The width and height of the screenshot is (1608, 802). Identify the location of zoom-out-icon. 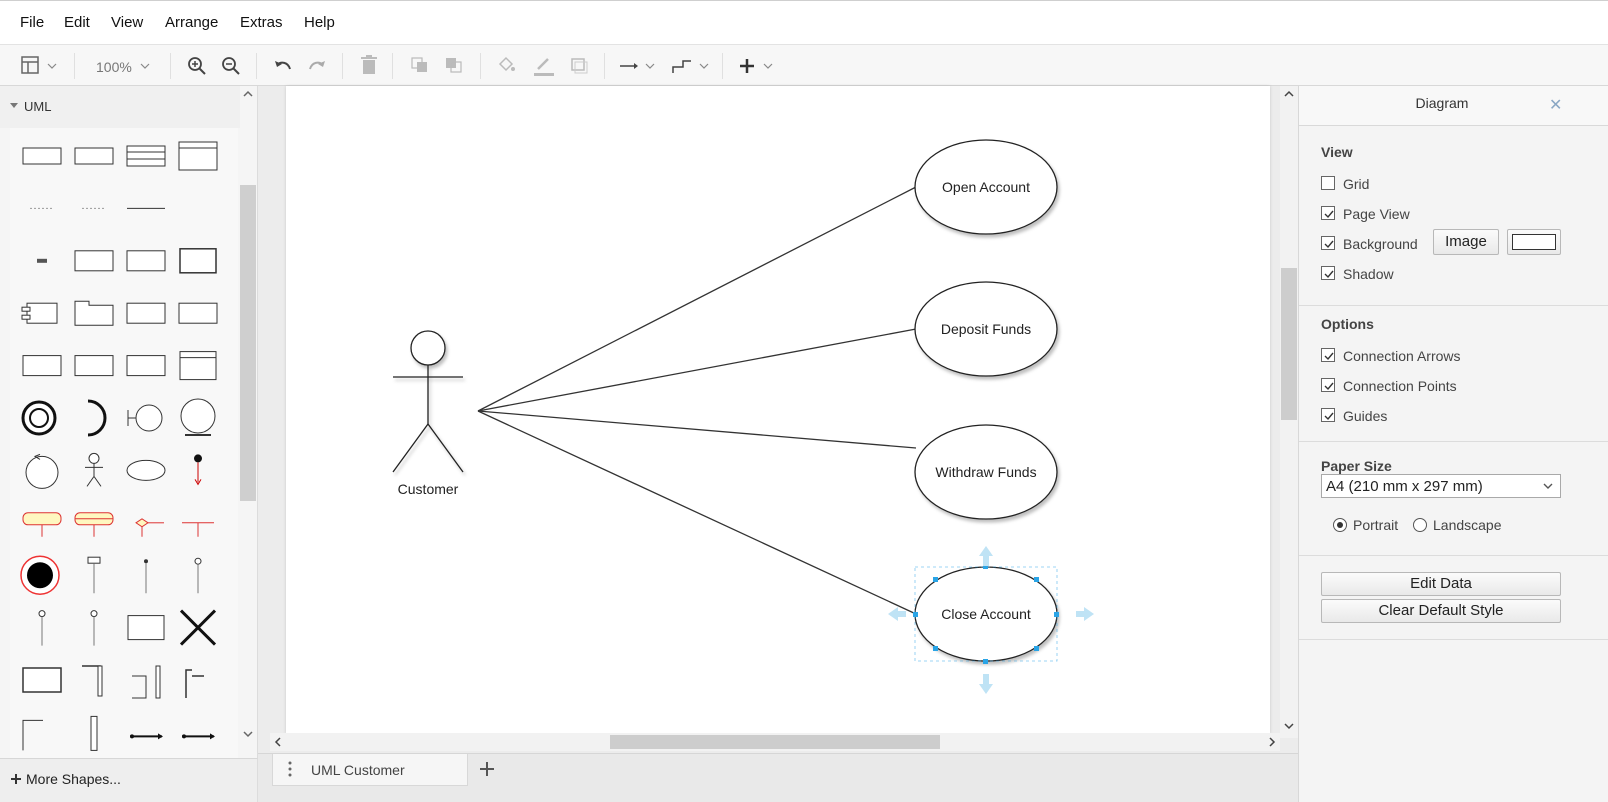
(231, 65).